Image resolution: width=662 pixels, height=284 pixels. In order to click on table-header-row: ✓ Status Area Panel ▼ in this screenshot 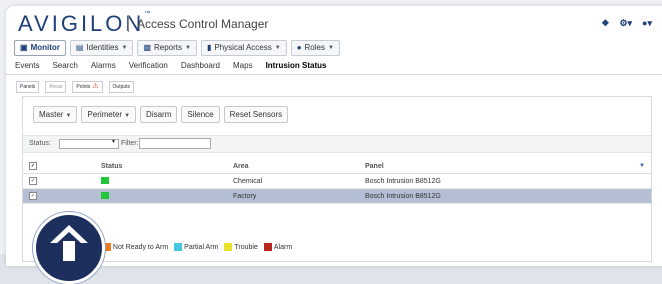, I will do `click(337, 166)`.